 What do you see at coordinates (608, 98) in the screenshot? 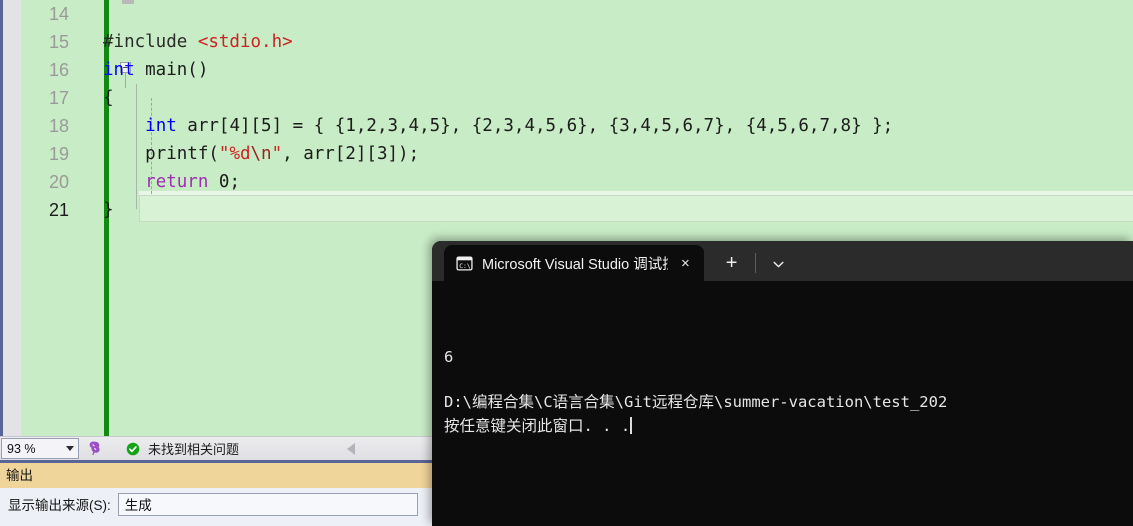
I see `code-text: {` at bounding box center [608, 98].